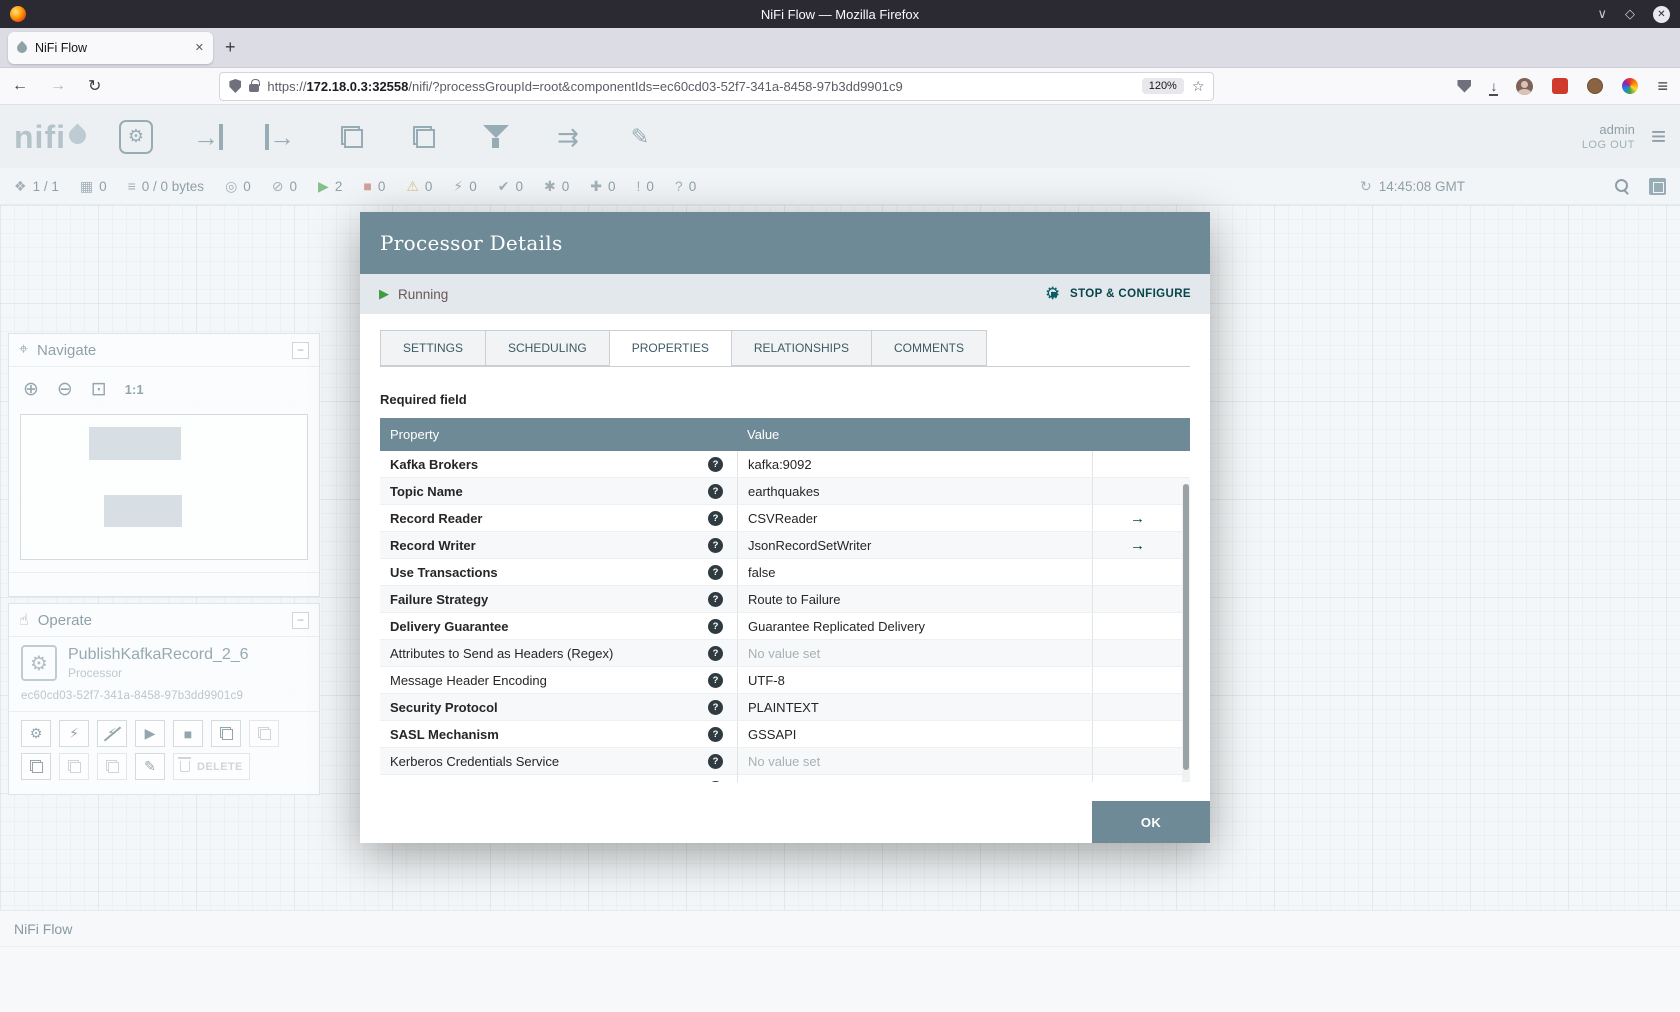 The height and width of the screenshot is (1012, 1680). What do you see at coordinates (439, 599) in the screenshot?
I see `property-name: Failure Strategy` at bounding box center [439, 599].